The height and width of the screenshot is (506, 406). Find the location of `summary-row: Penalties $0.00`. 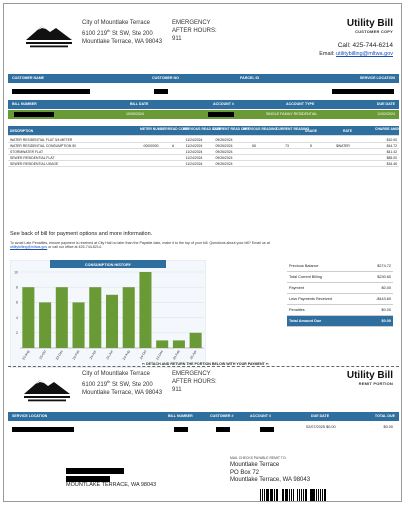

summary-row: Penalties $0.00 is located at coordinates (340, 310).